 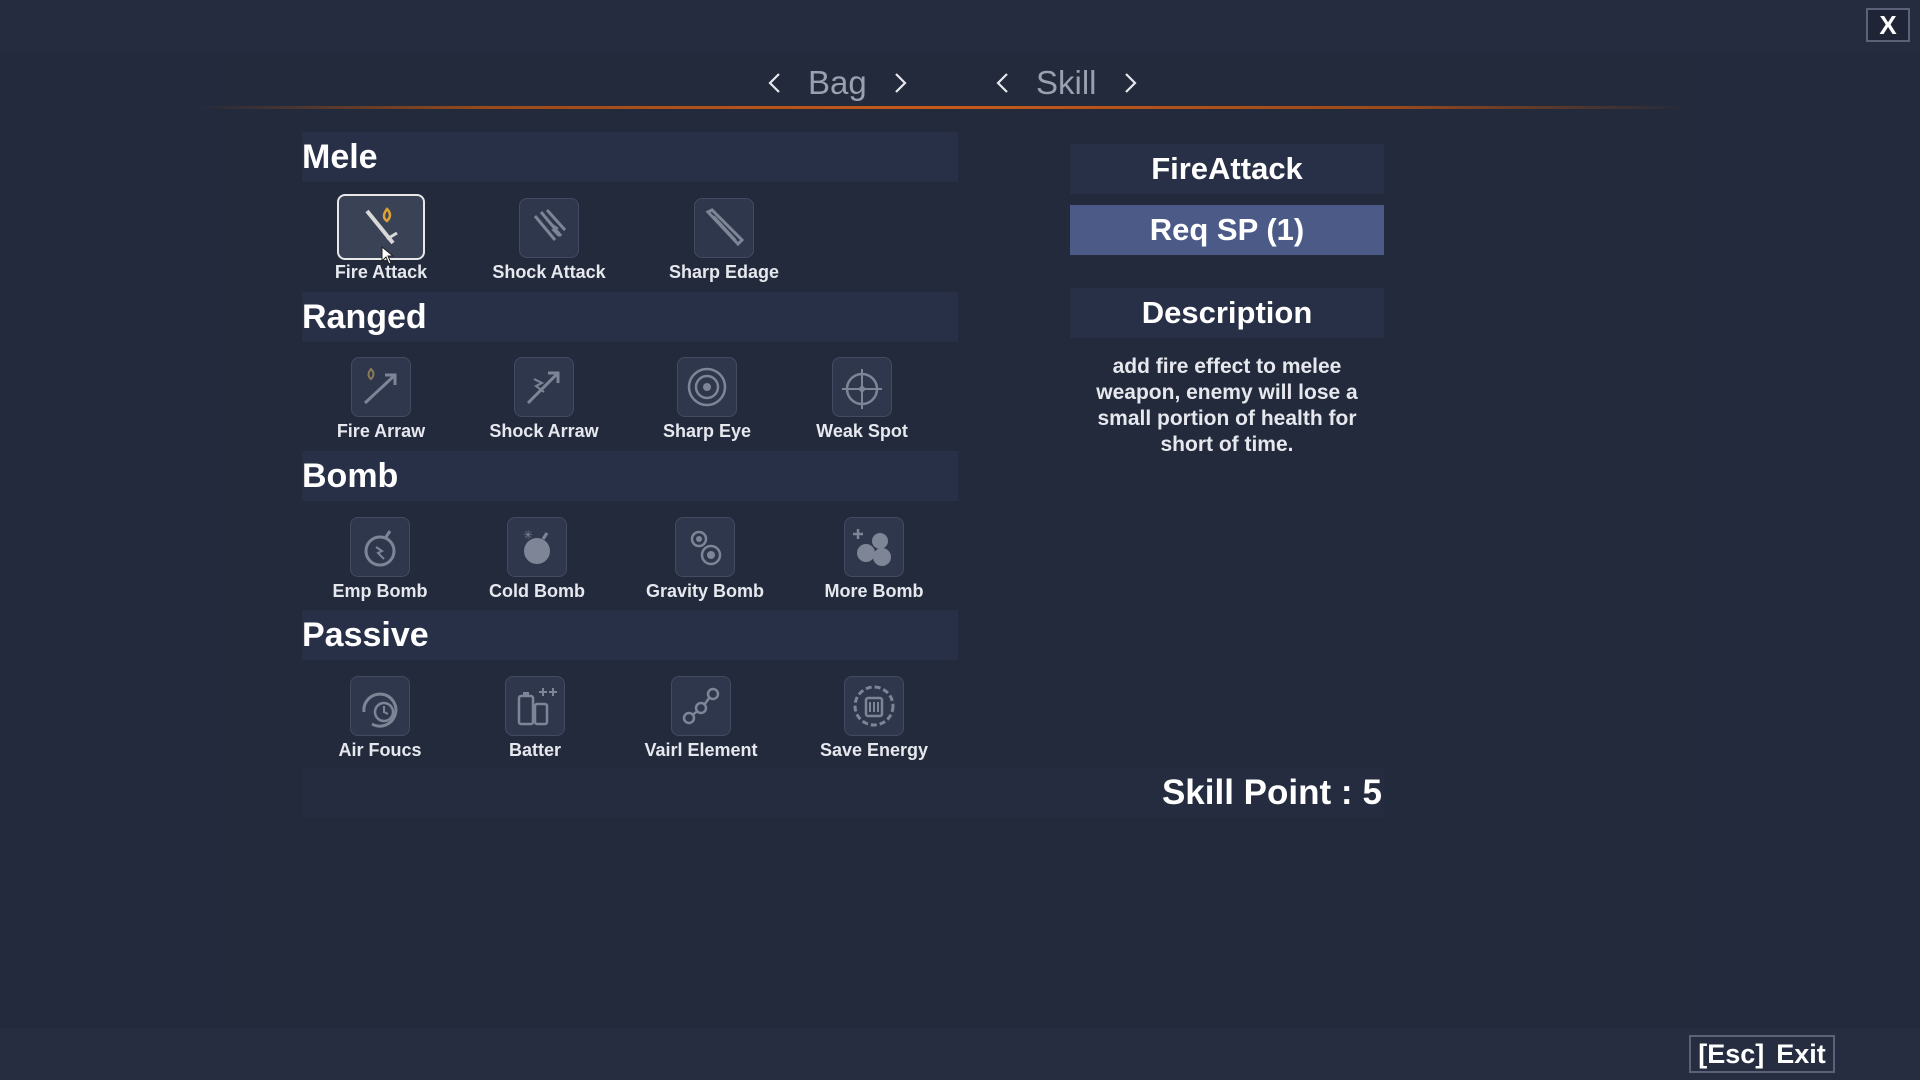 I want to click on top-bar, so click(x=960, y=26).